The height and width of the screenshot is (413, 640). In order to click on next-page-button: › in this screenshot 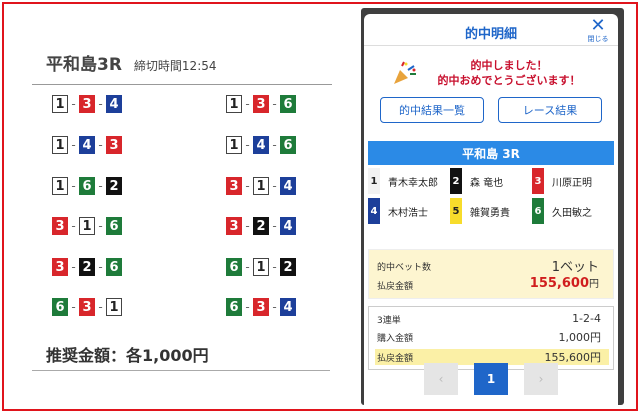, I will do `click(541, 379)`.